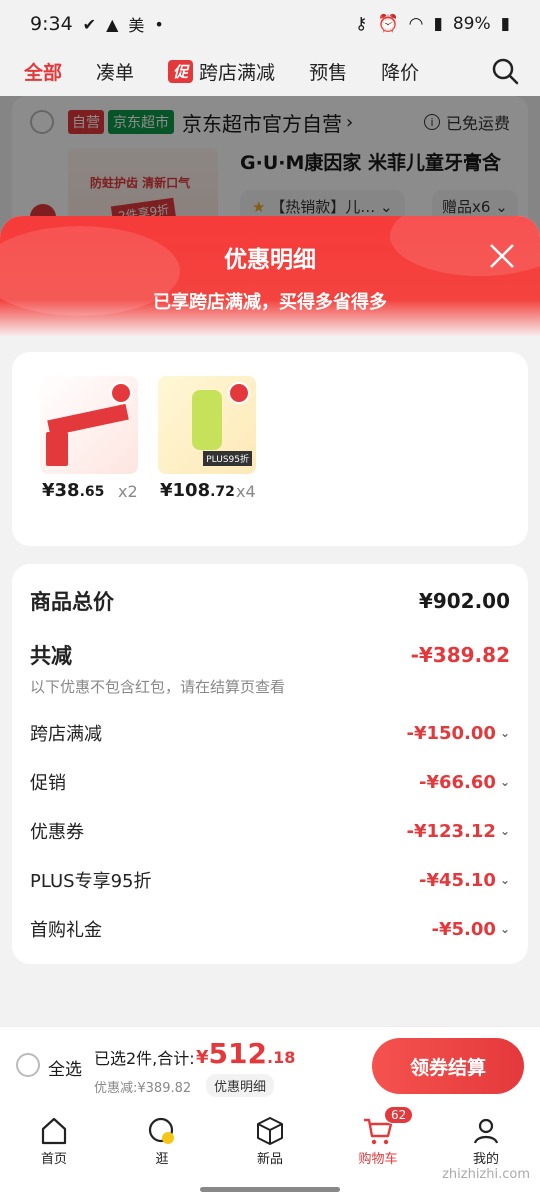  What do you see at coordinates (227, 458) in the screenshot?
I see `plus-discount-label: PLUS95折` at bounding box center [227, 458].